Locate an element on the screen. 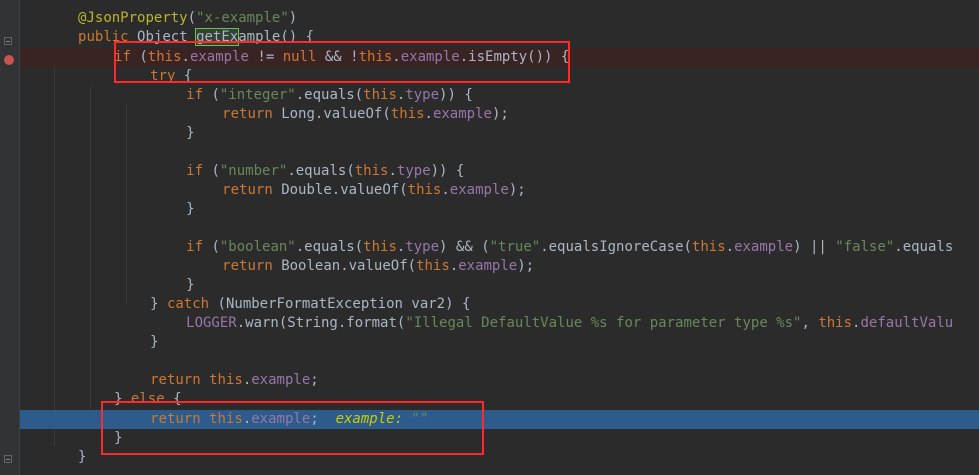 The image size is (979, 475). code-token: "false" is located at coordinates (865, 247).